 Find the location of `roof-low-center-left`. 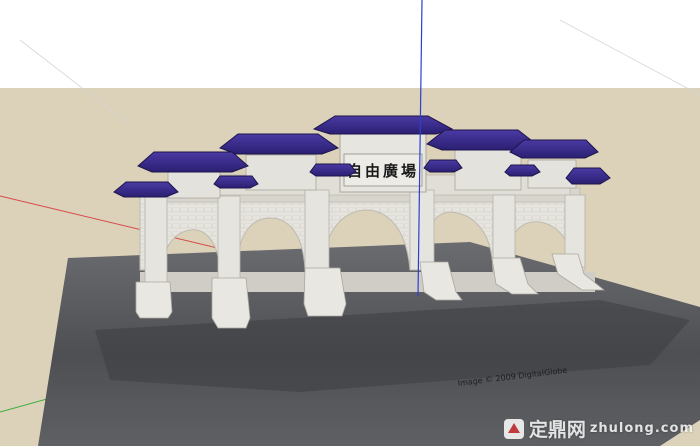

roof-low-center-left is located at coordinates (236, 182).